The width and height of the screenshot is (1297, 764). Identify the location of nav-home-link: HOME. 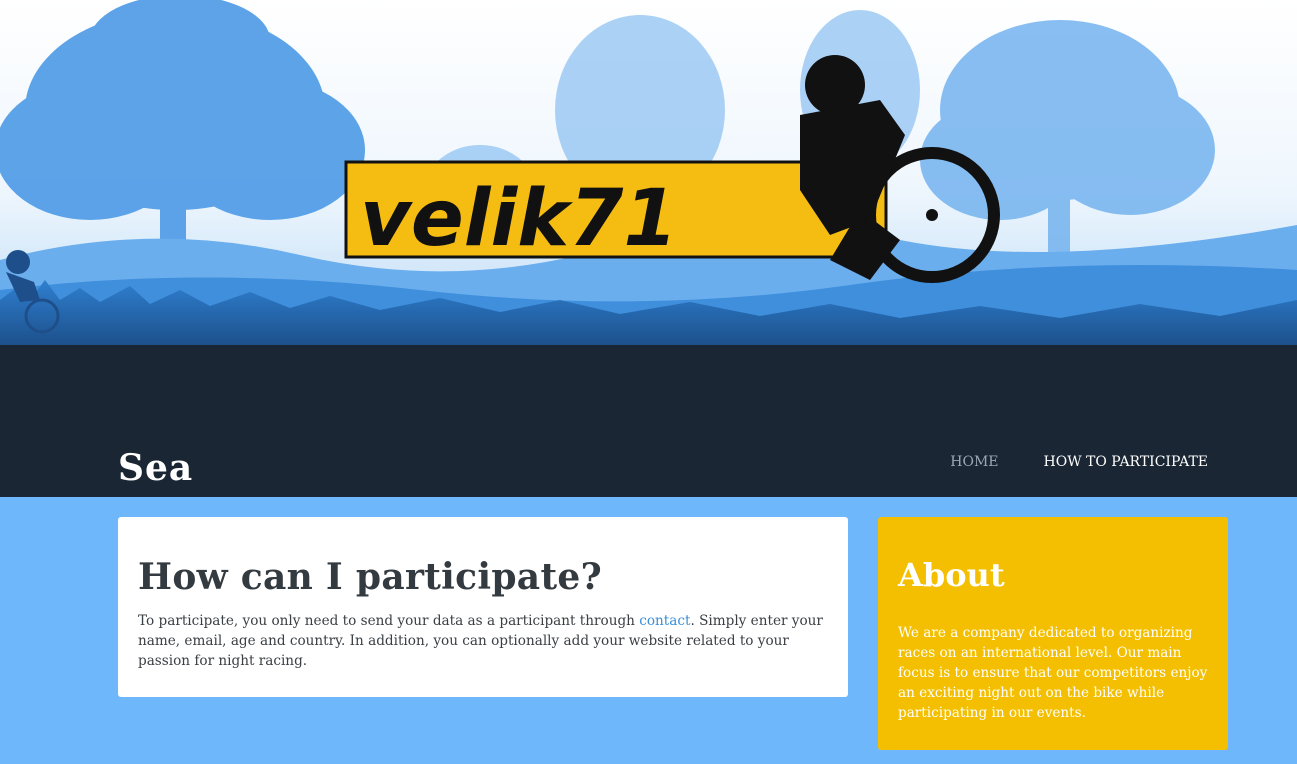
(974, 462).